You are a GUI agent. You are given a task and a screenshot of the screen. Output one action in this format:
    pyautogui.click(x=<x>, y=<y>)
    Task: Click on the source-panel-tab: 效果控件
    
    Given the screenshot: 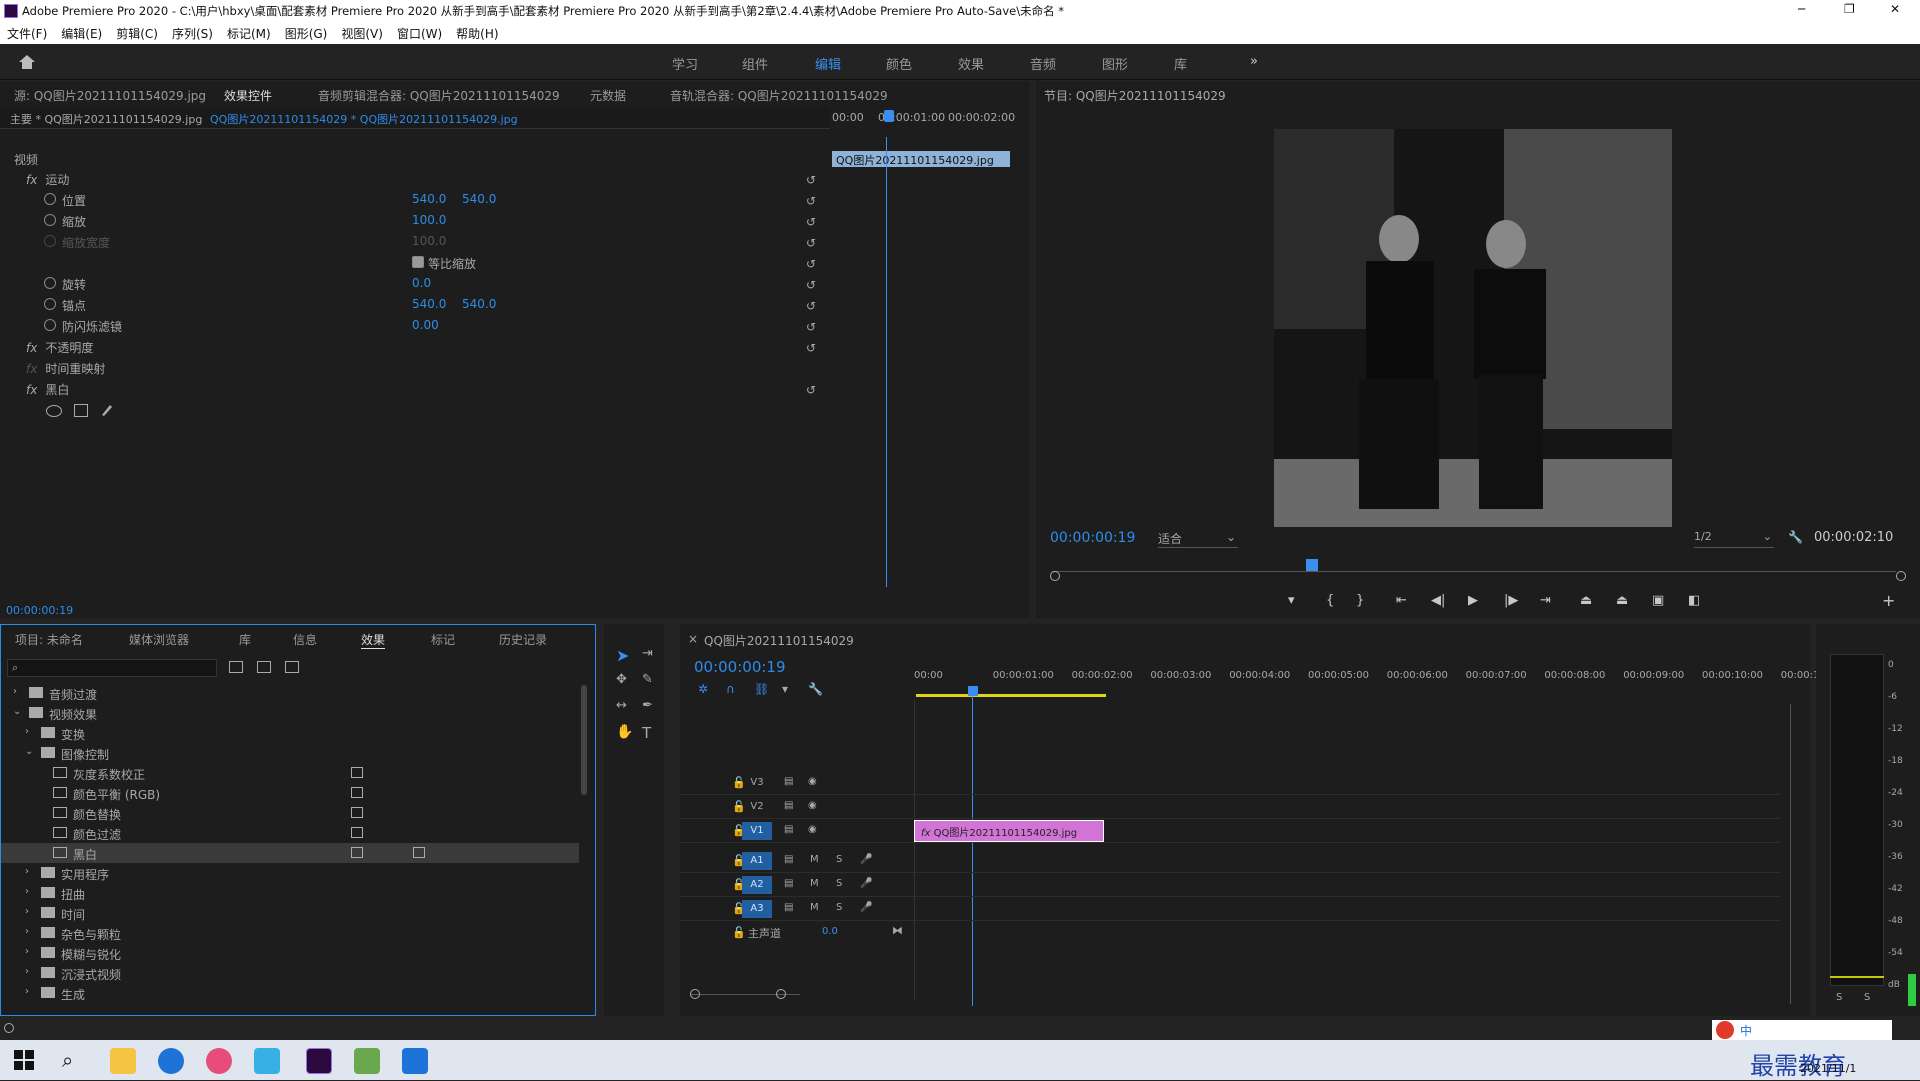 What is the action you would take?
    pyautogui.click(x=248, y=95)
    